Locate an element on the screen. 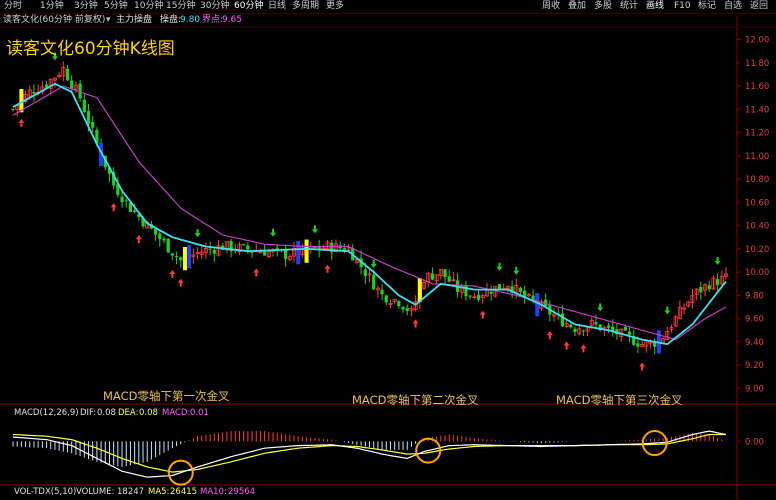 The width and height of the screenshot is (776, 500). dea-label: DEA: is located at coordinates (128, 413).